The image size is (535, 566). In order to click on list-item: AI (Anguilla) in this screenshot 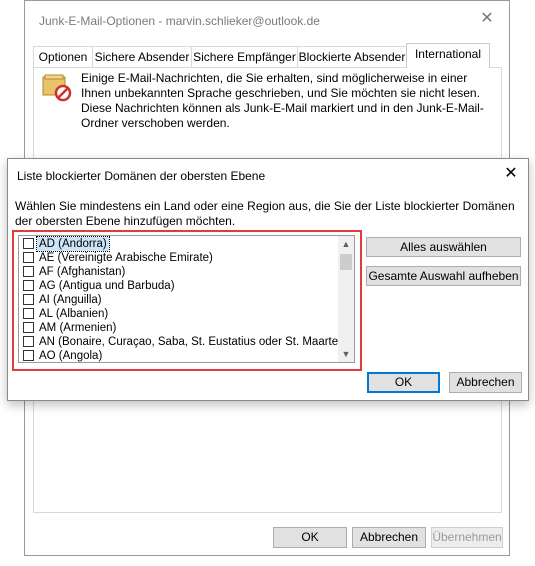, I will do `click(179, 300)`.